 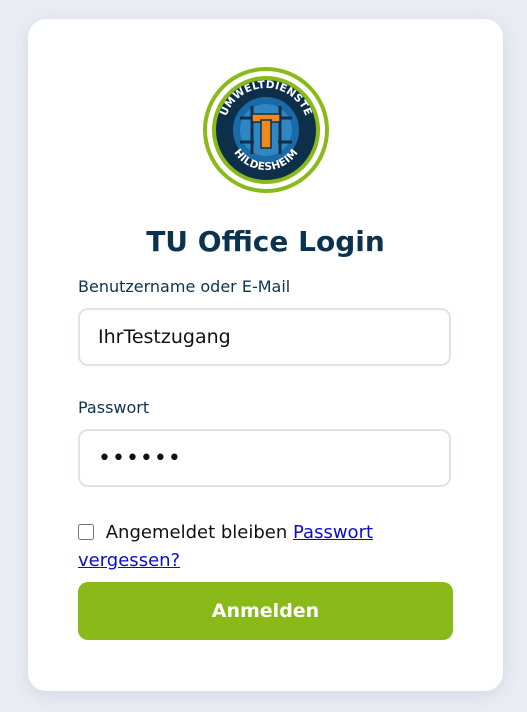 What do you see at coordinates (266, 130) in the screenshot?
I see `umweltdienste-logo: UMWELTDIENSTE HILDESHEIM` at bounding box center [266, 130].